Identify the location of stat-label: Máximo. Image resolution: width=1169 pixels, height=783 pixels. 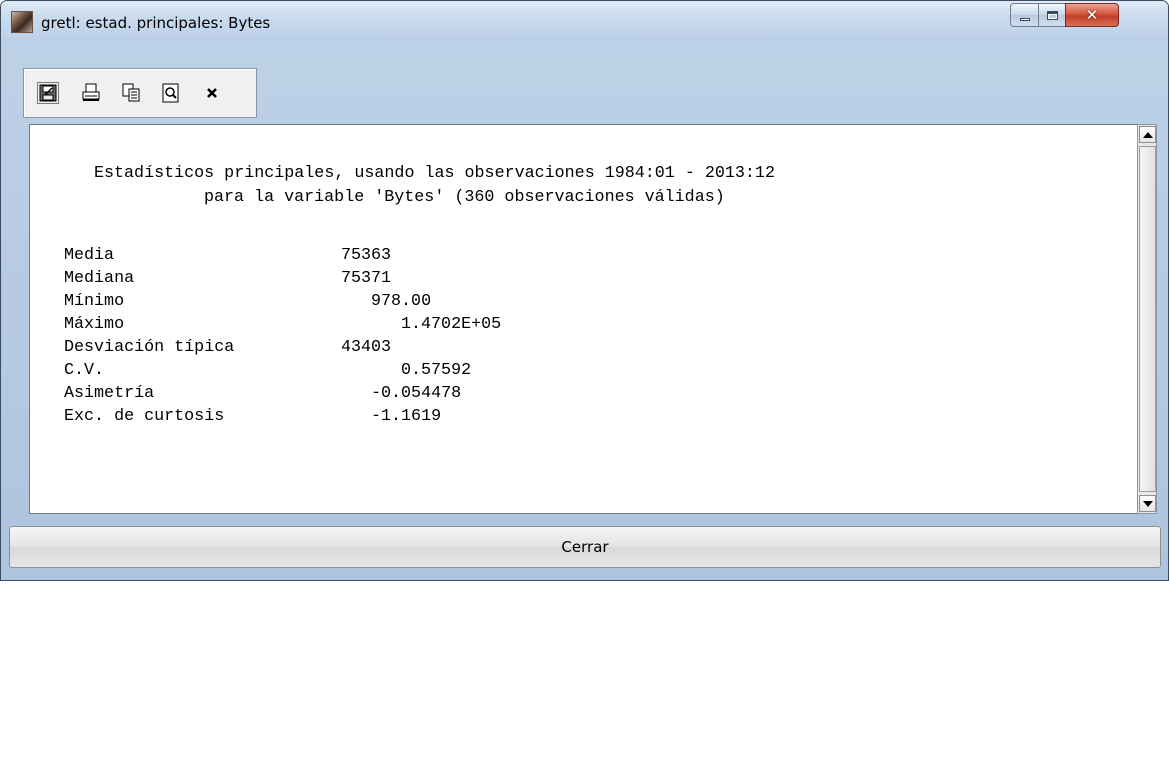
(94, 324).